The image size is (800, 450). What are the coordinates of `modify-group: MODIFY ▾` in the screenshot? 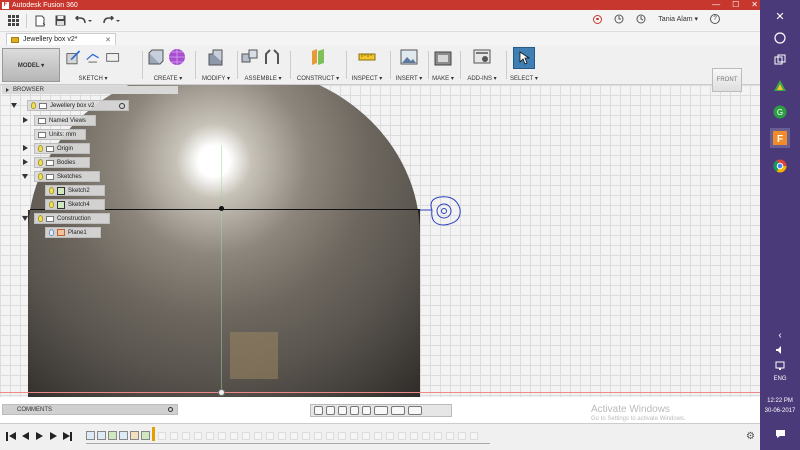 It's located at (216, 65).